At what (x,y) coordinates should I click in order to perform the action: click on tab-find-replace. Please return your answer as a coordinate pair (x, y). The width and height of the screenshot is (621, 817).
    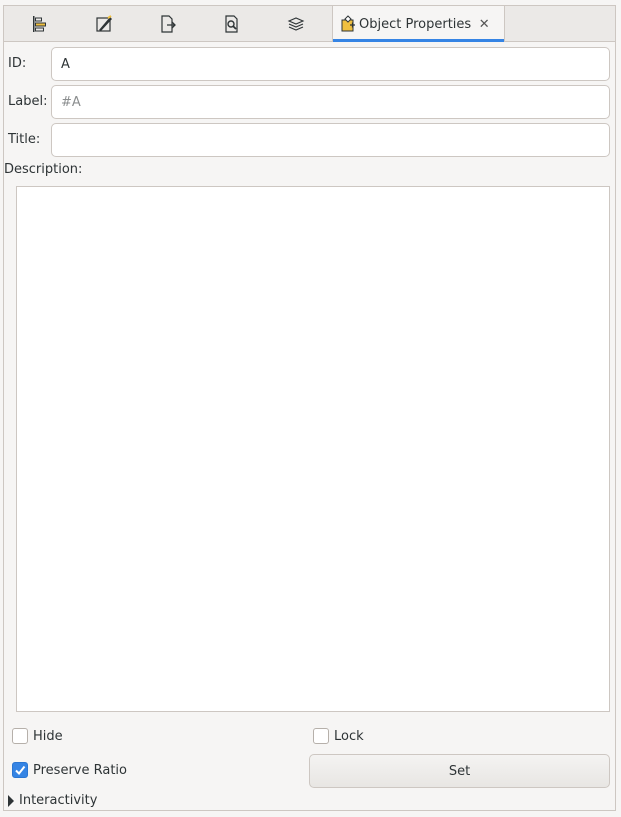
    Looking at the image, I should click on (232, 24).